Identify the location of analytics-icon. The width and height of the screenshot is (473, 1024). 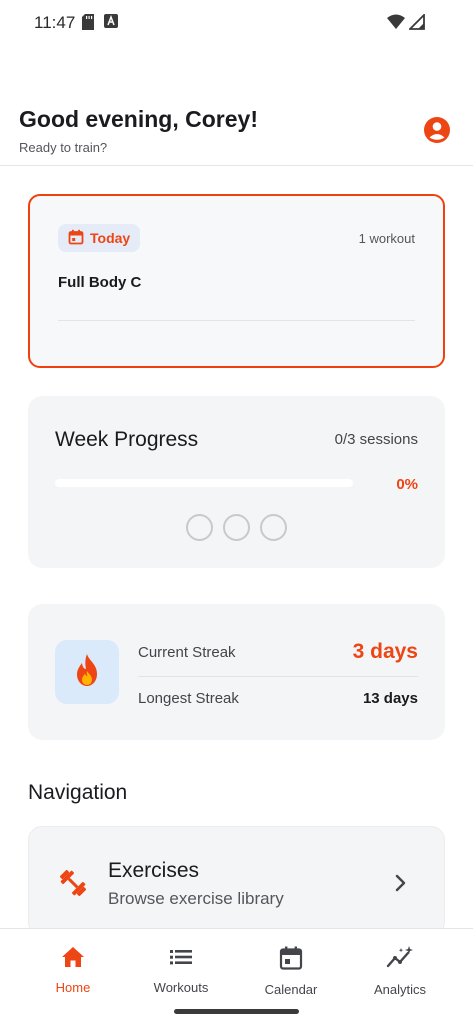
(400, 960).